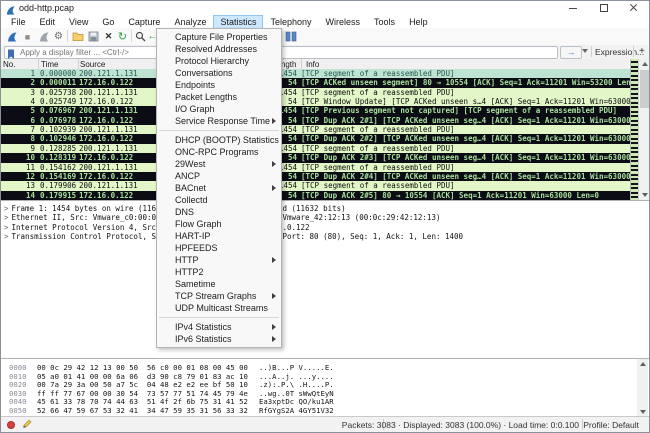 This screenshot has height=433, width=650. Describe the element at coordinates (9, 64) in the screenshot. I see `column-header-no: No.` at that location.